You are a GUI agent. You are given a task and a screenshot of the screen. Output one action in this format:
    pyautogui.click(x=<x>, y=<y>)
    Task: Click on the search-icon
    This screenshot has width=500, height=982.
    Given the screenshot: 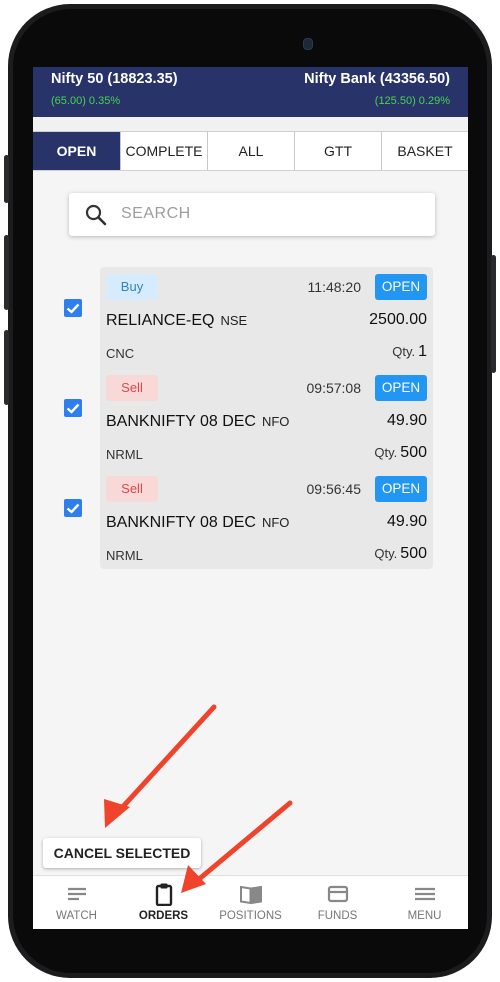 What is the action you would take?
    pyautogui.click(x=96, y=215)
    